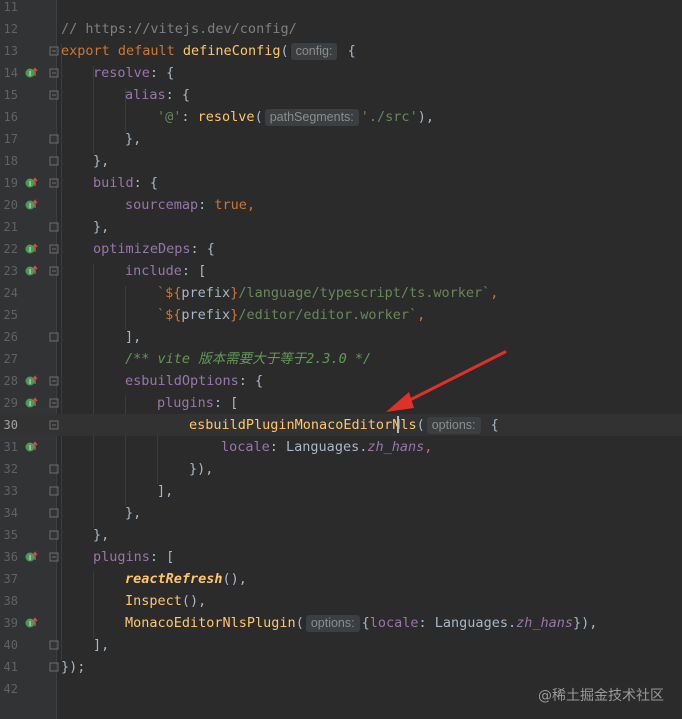 The height and width of the screenshot is (719, 682). I want to click on code-line: 38 Inspect(),, so click(341, 601).